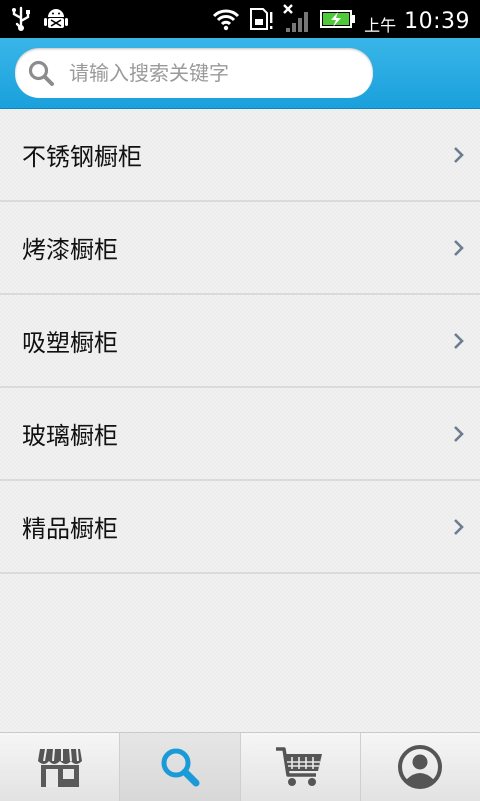  I want to click on list-item: 不锈钢橱柜, so click(240, 155).